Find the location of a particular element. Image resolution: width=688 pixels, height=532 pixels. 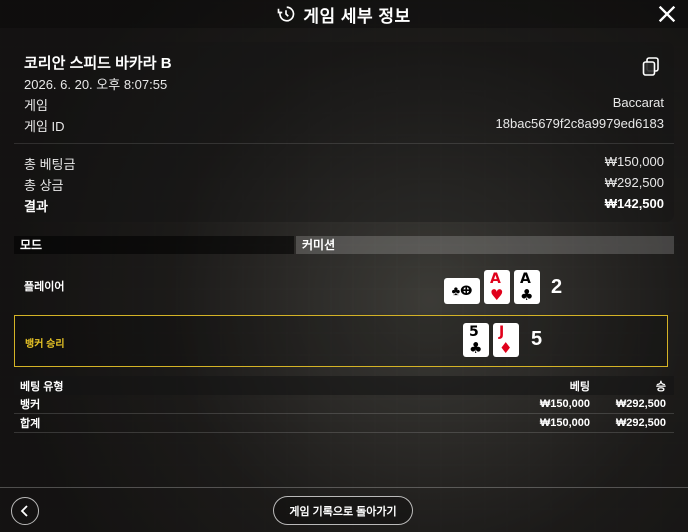

total-win-value: ₩292,500 is located at coordinates (634, 182).